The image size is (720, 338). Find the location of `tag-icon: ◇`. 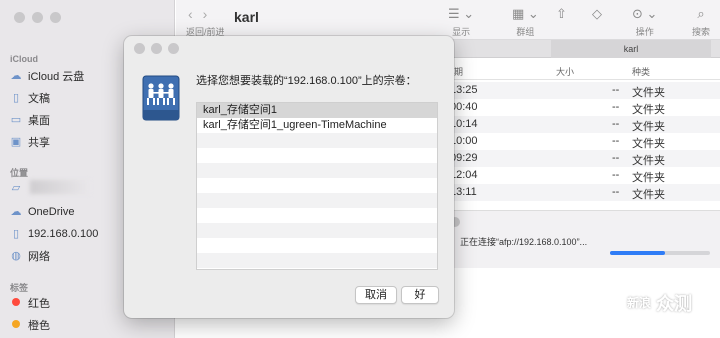

tag-icon: ◇ is located at coordinates (597, 13).